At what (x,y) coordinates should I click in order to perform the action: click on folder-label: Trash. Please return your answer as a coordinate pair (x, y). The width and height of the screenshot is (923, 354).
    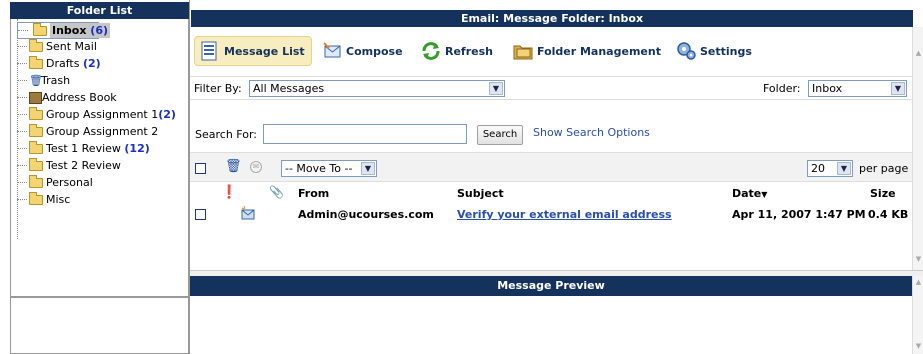
    Looking at the image, I should click on (56, 80).